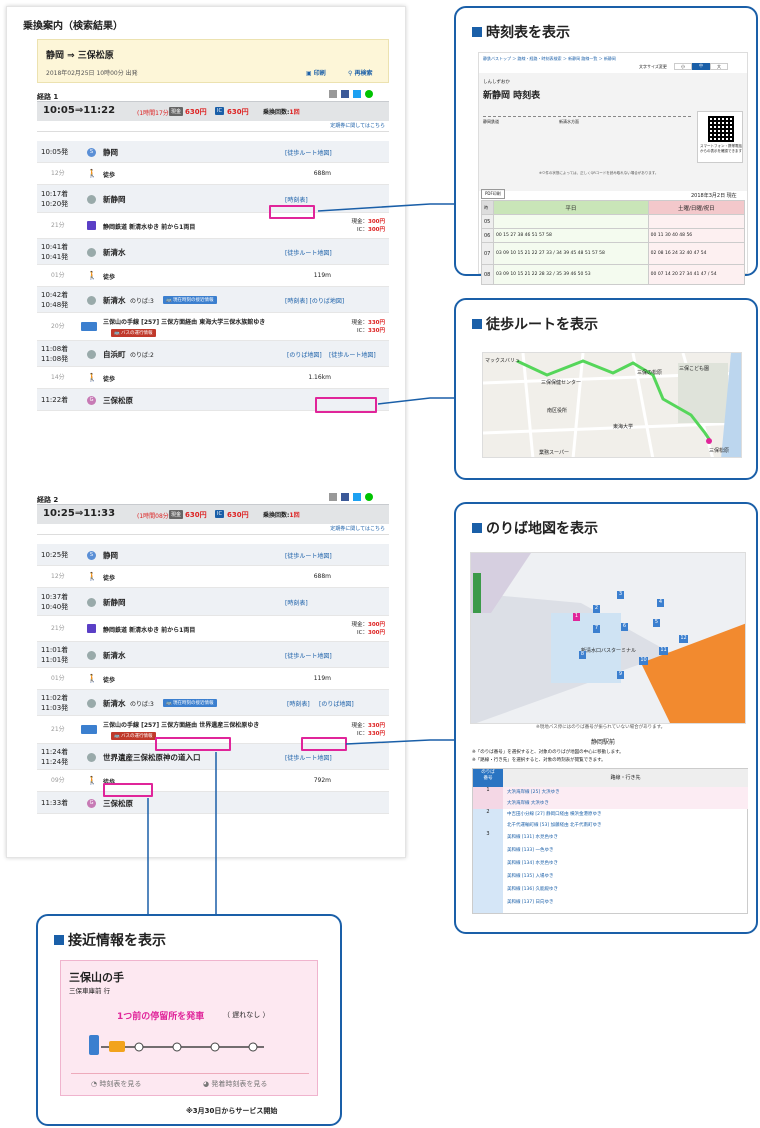 The width and height of the screenshot is (760, 1128). Describe the element at coordinates (94, 1084) in the screenshot. I see `clock-icon: ◔` at that location.